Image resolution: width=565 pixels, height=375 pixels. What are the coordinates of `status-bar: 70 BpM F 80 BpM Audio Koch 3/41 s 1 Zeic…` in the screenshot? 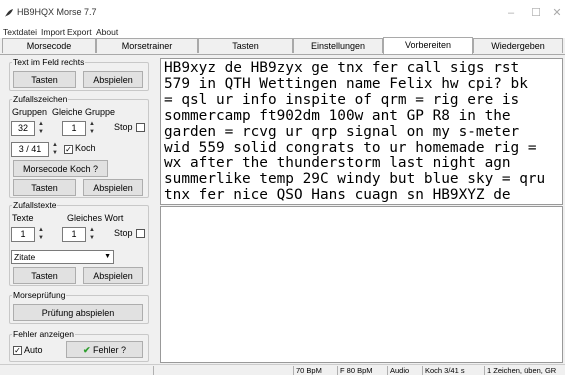 It's located at (282, 369).